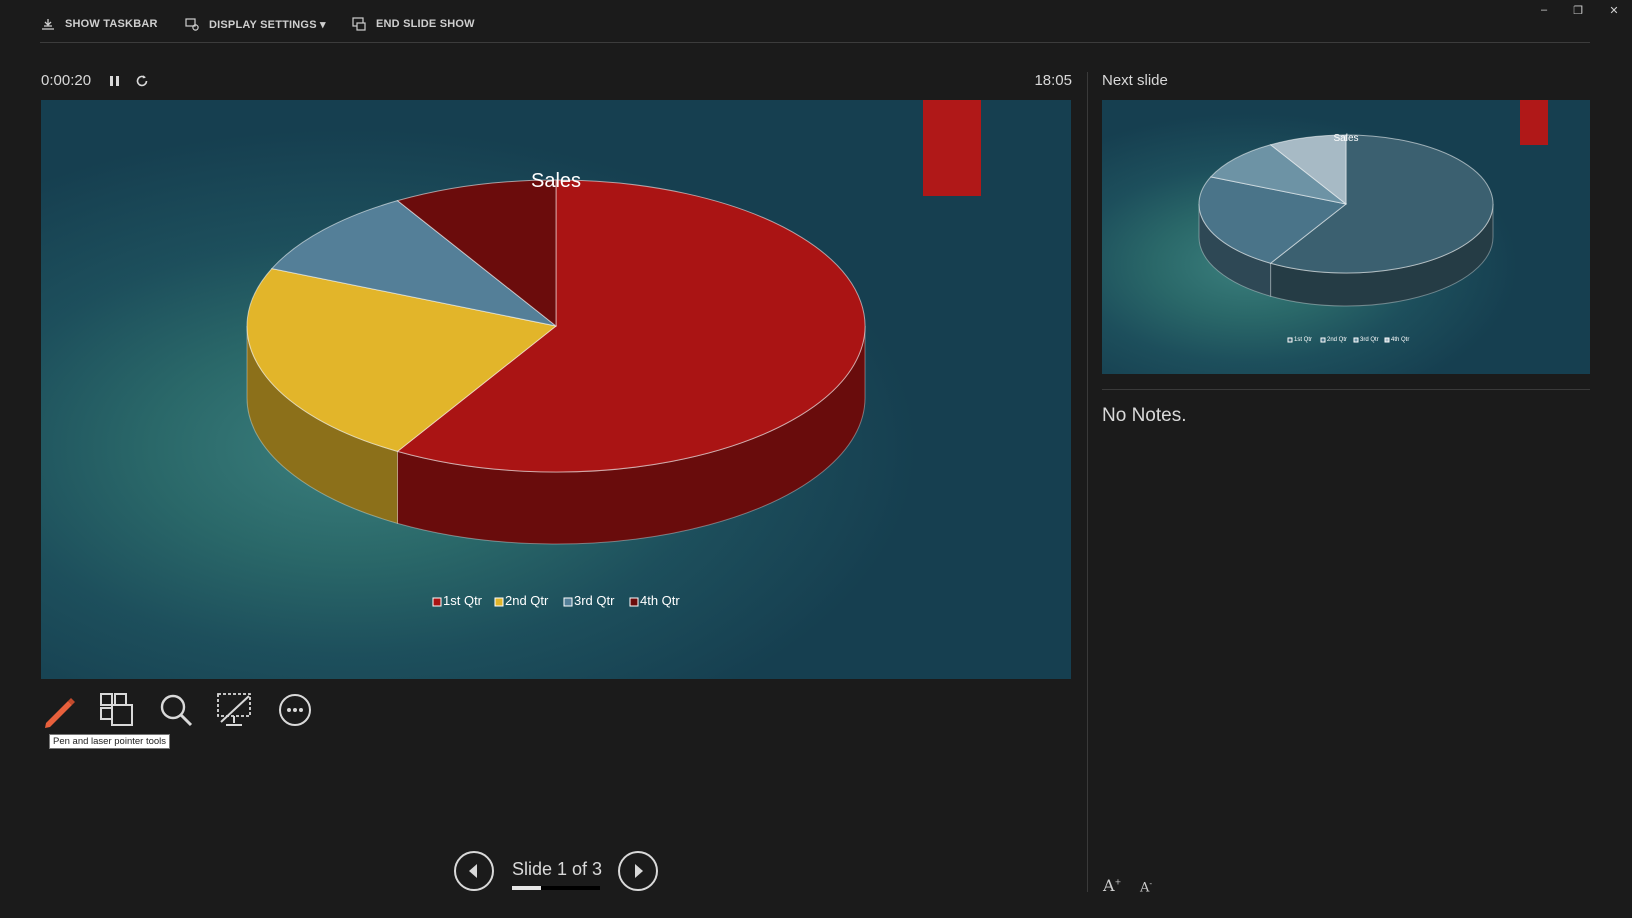  What do you see at coordinates (557, 869) in the screenshot?
I see `slide-counter: Slide 1 of 3` at bounding box center [557, 869].